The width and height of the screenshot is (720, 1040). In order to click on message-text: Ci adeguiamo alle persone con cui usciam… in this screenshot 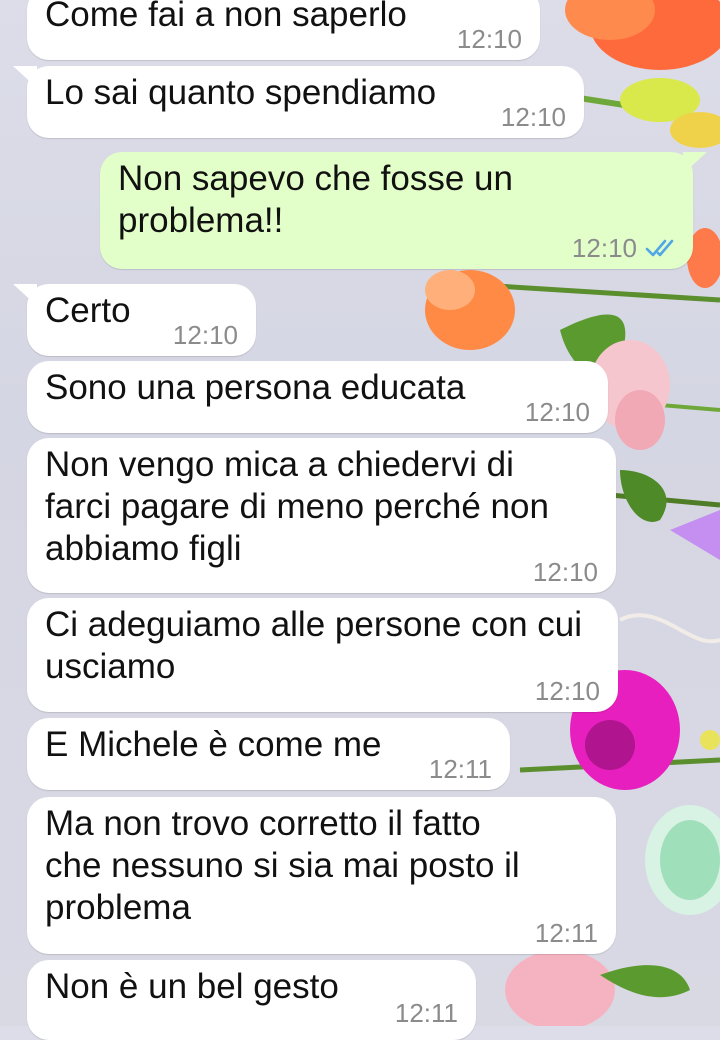, I will do `click(313, 645)`.